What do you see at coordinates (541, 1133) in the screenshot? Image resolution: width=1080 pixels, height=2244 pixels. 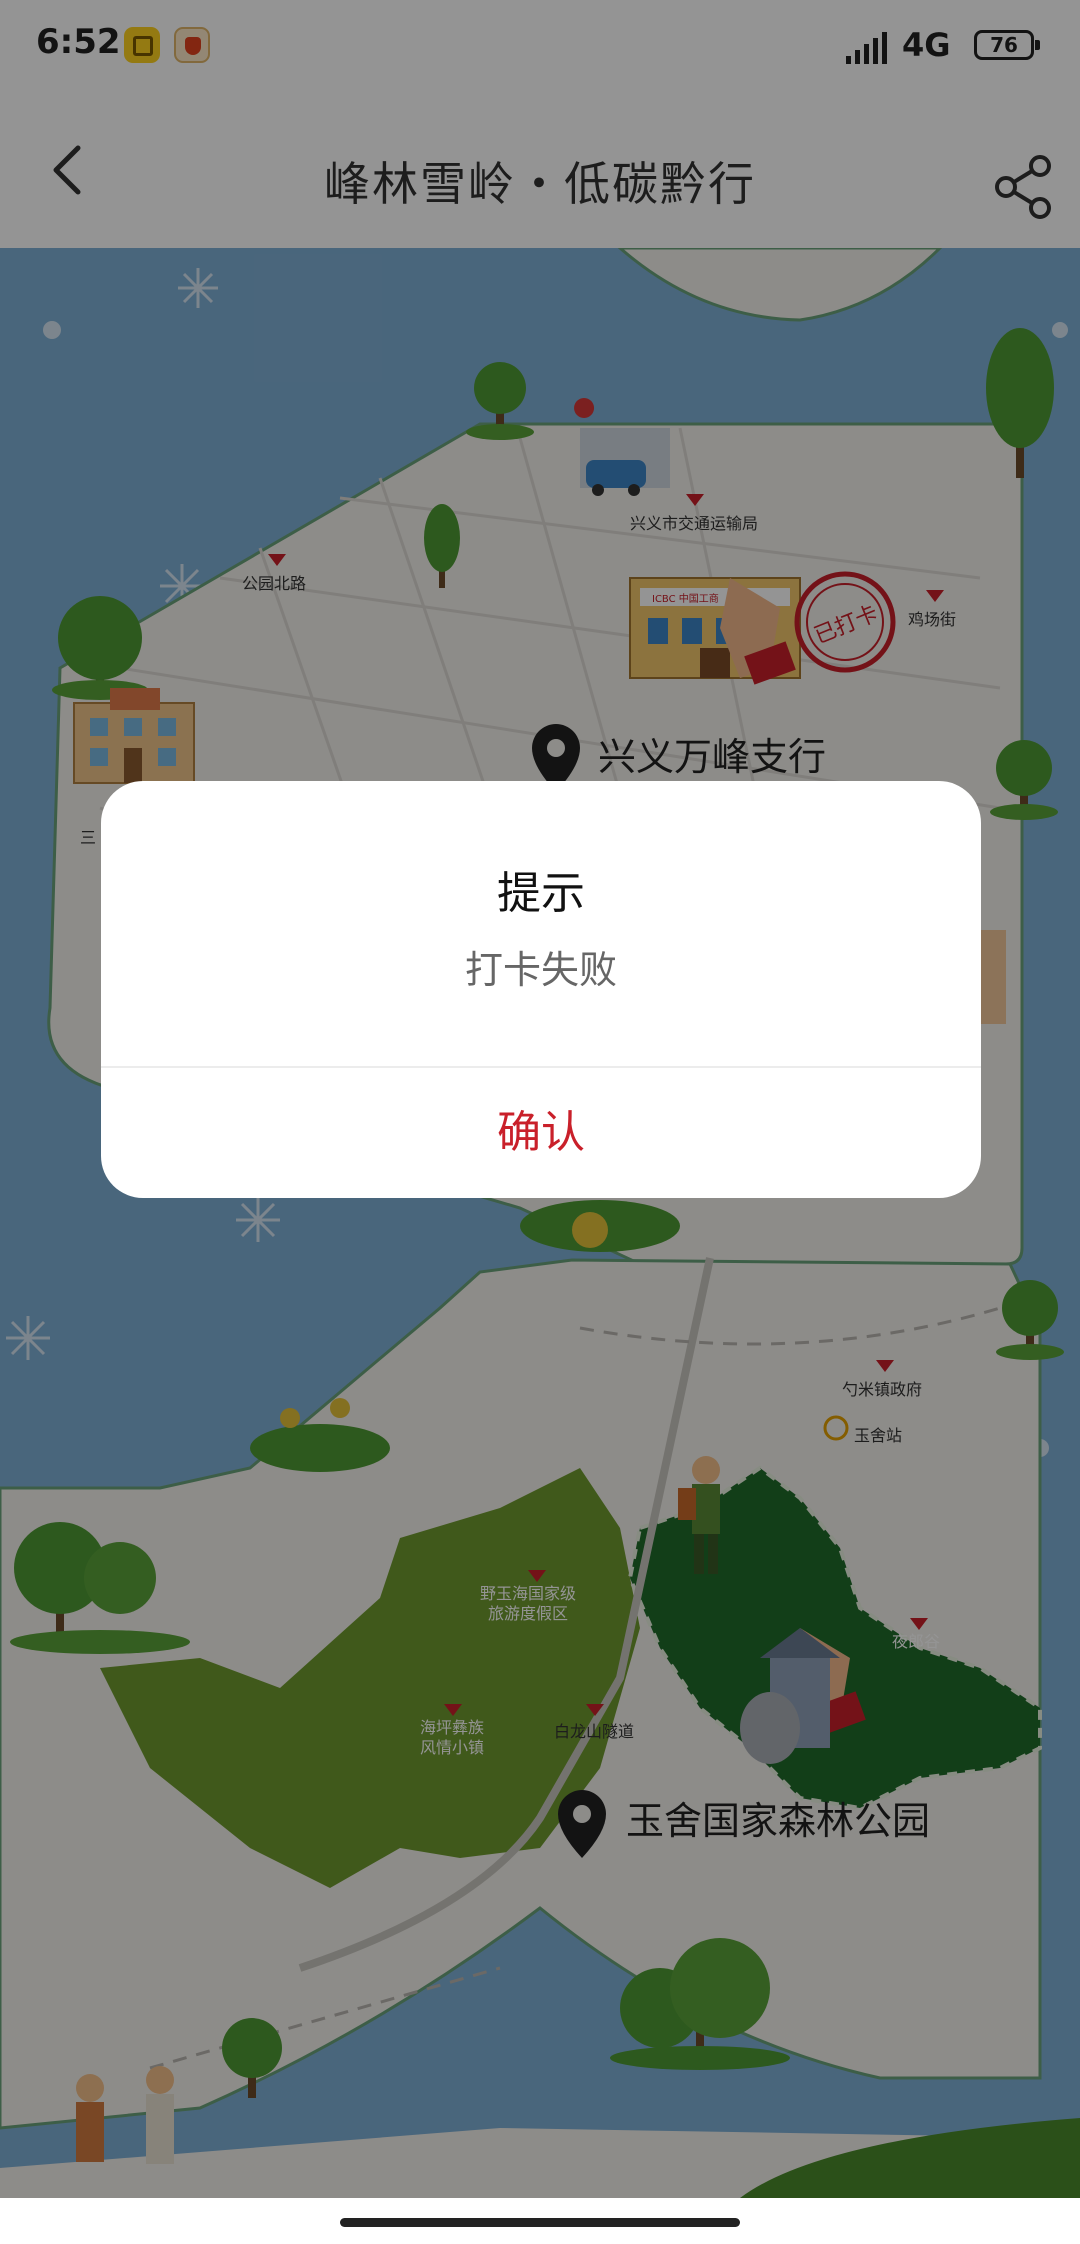 I see `confirm-button: 确认` at bounding box center [541, 1133].